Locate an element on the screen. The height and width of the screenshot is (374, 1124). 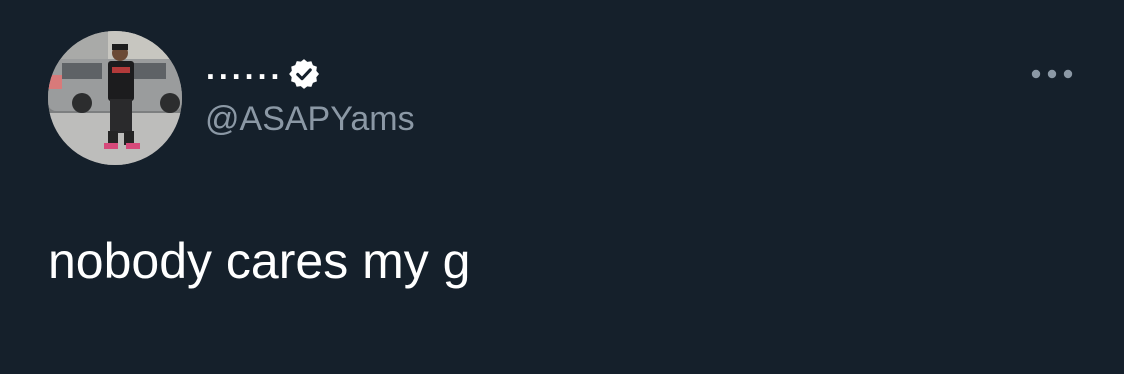
tweet-text: nobody cares my g is located at coordinates (259, 261).